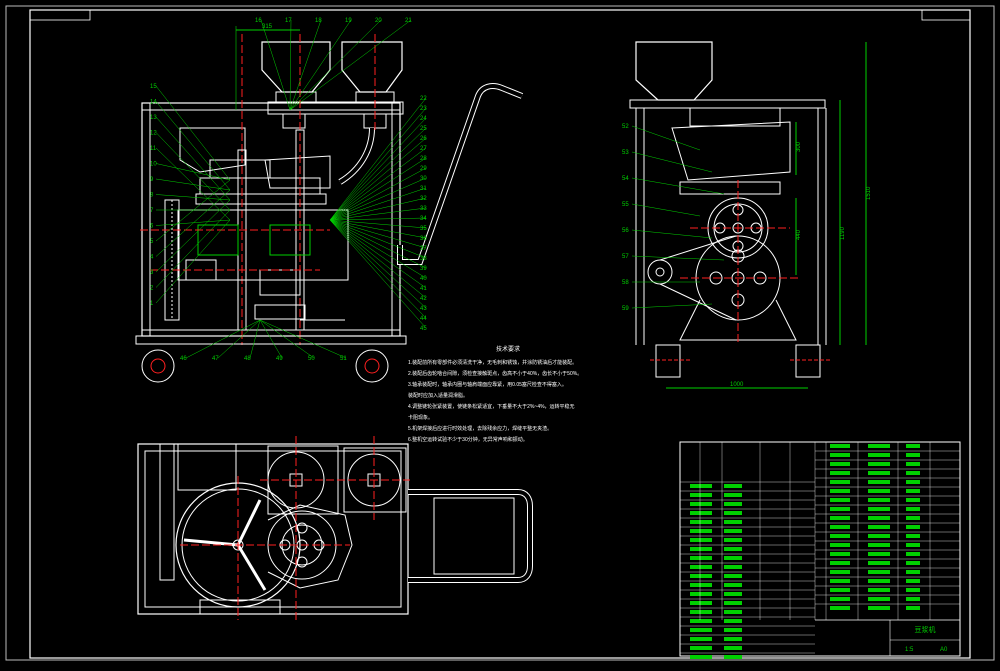 This screenshot has height=671, width=1000. Describe the element at coordinates (487, 385) in the screenshot. I see `note-line: 3.轴承装配时，轴承内圈与轴肩端面应靠紧，用0.05塞尺检查不得塞入。` at that location.